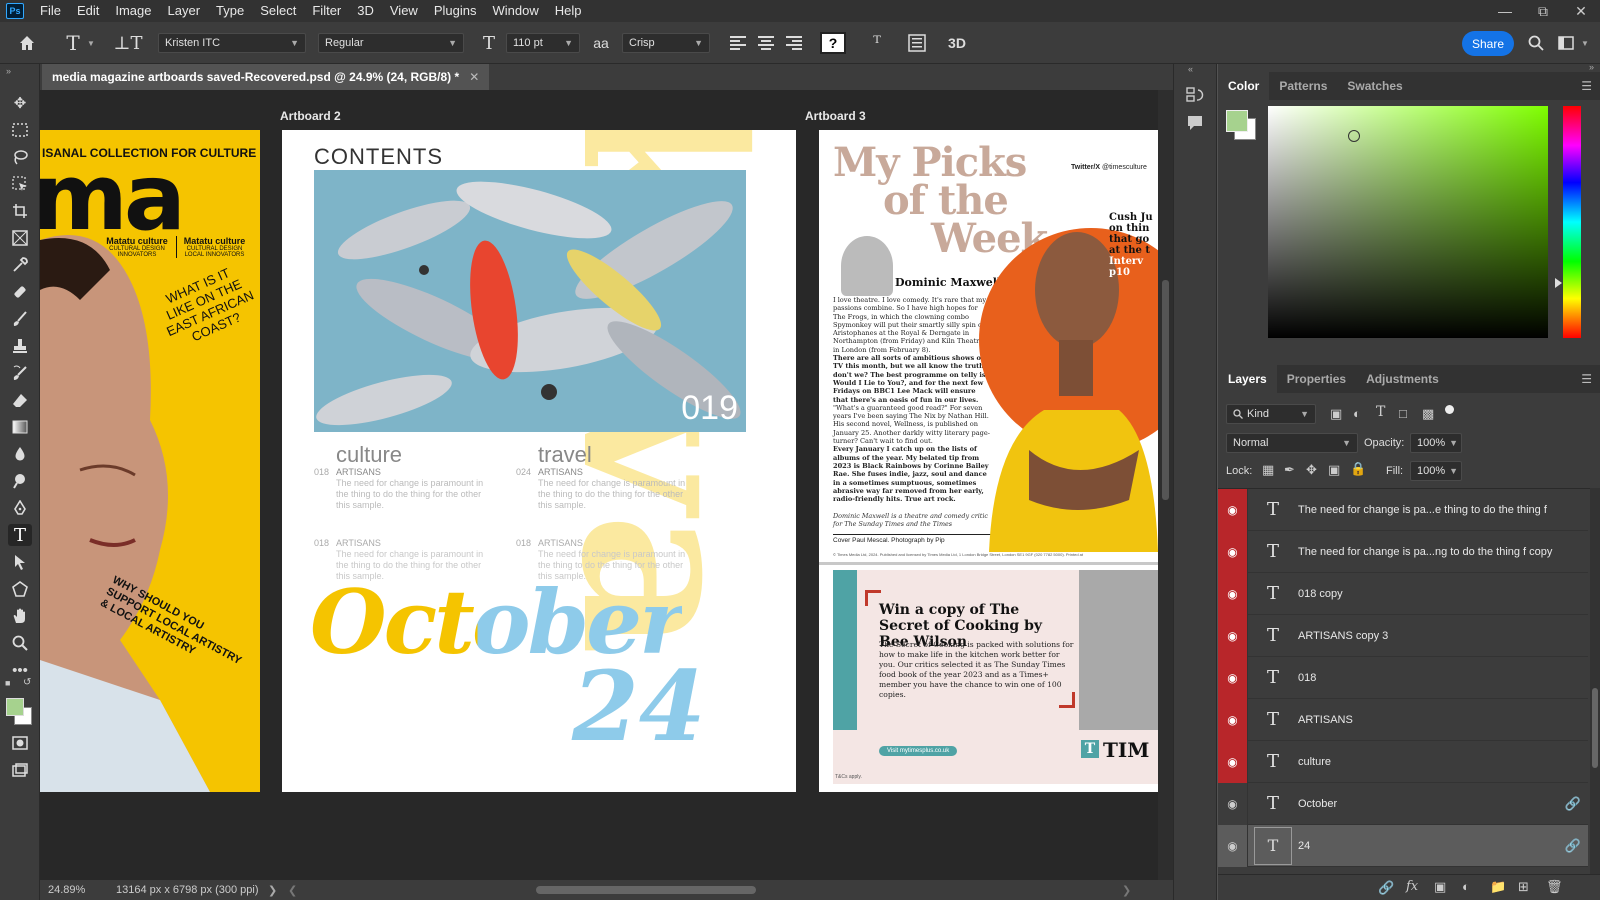 The image size is (1600, 900). What do you see at coordinates (27, 43) in the screenshot?
I see `home-icon` at bounding box center [27, 43].